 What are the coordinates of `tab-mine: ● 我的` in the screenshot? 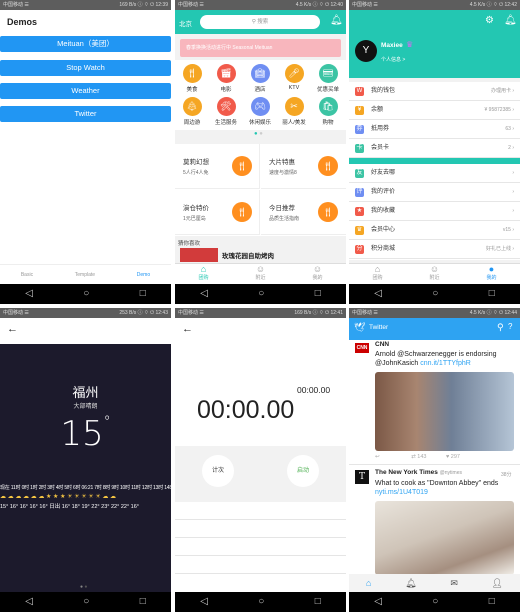 It's located at (491, 274).